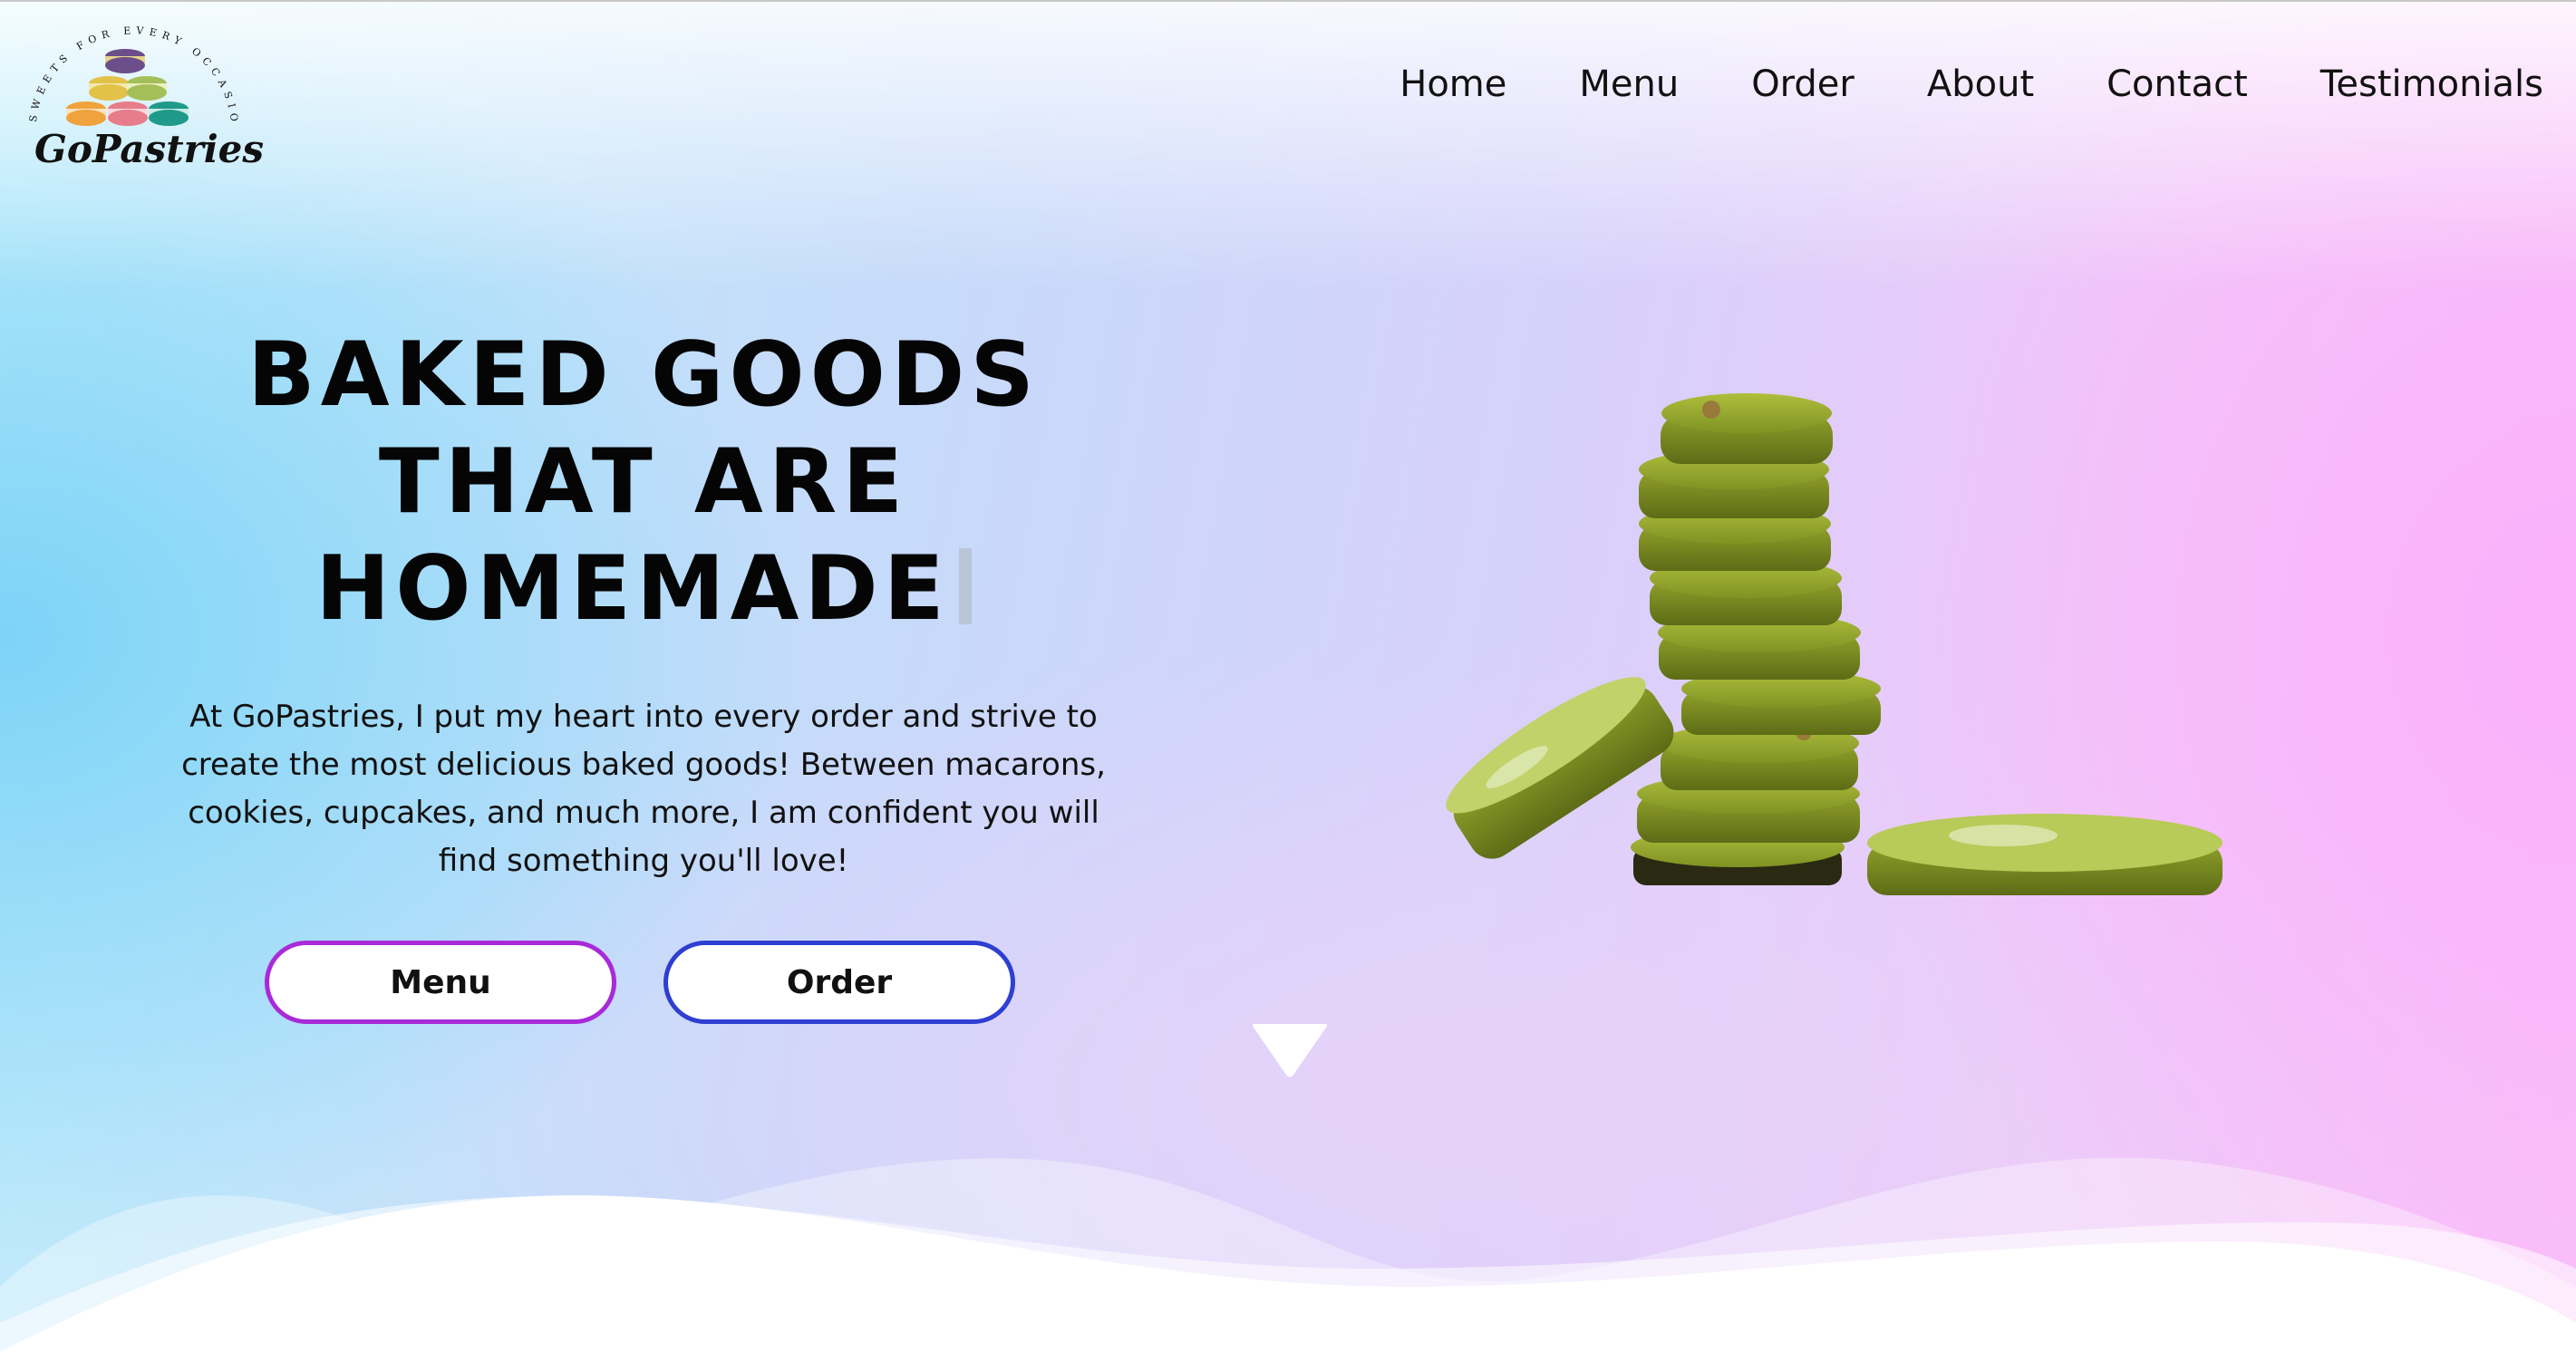 The height and width of the screenshot is (1352, 2576). I want to click on nav-item-menu: Menu, so click(1629, 84).